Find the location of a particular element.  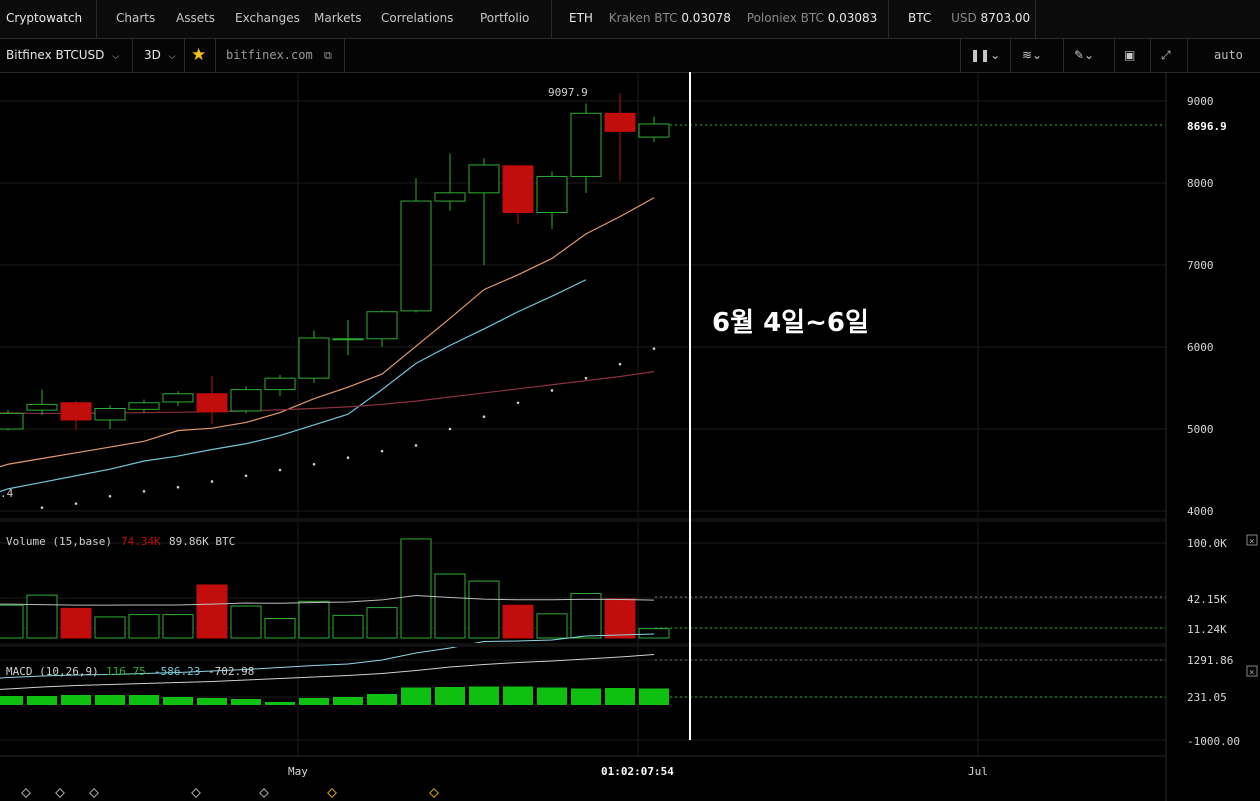

macd-axis-labels: 1291.86 231.05 -1000.00 is located at coordinates (1213, 701).